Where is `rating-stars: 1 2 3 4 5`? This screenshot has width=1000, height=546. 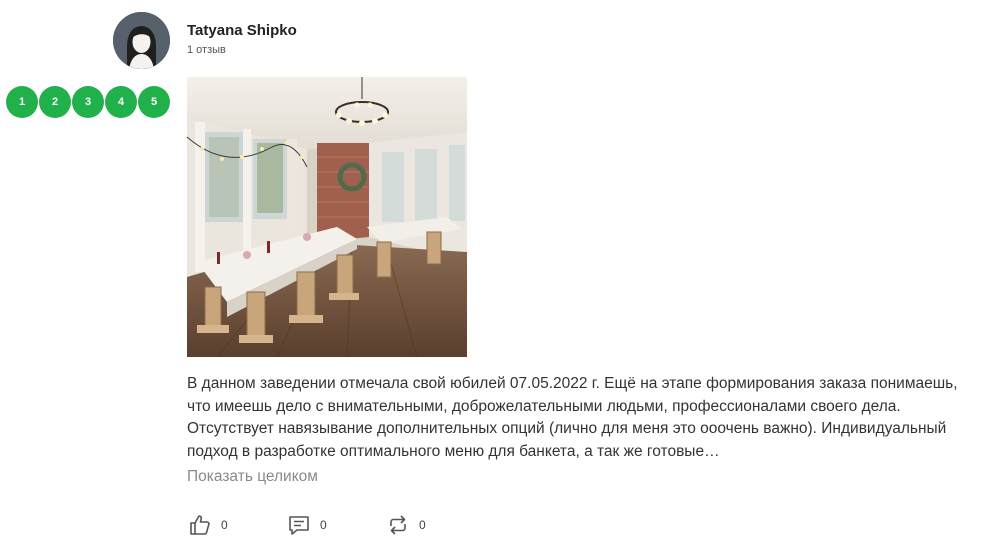
rating-stars: 1 2 3 4 5 is located at coordinates (88, 102).